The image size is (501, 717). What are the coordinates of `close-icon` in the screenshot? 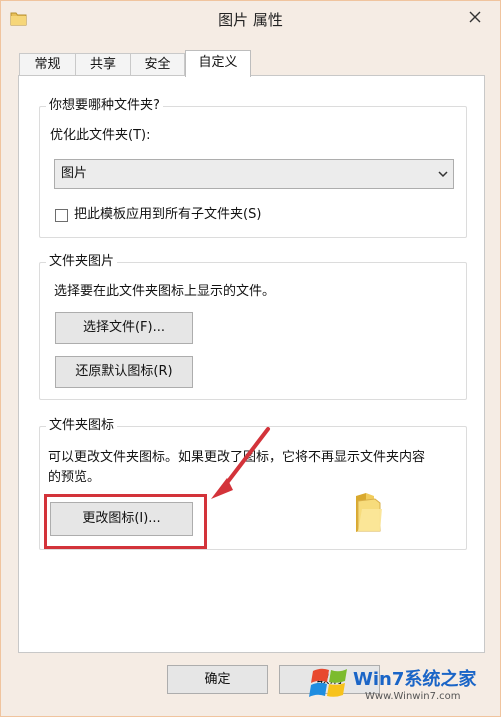 It's located at (475, 17).